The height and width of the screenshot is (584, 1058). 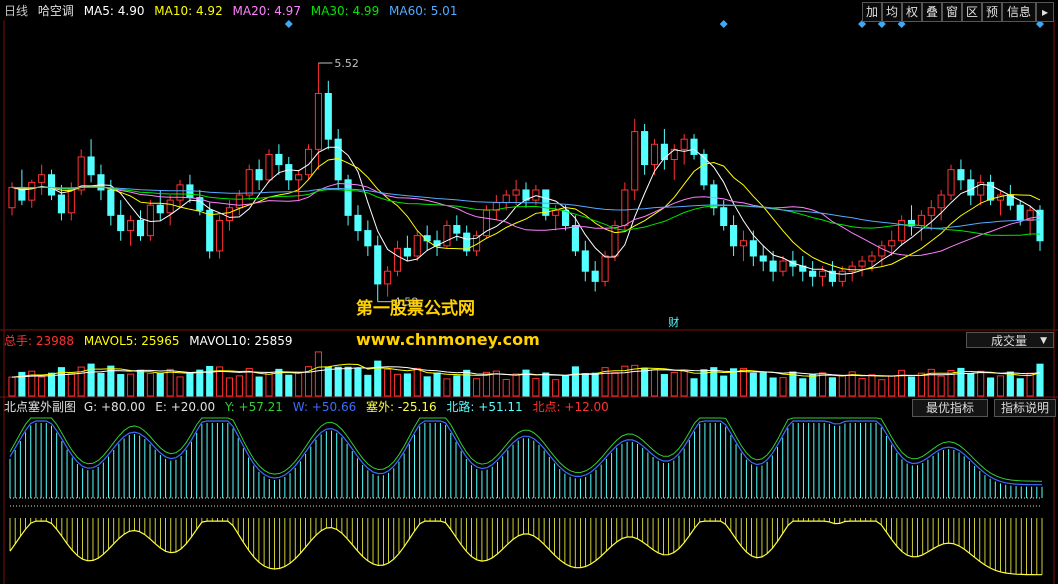 I want to click on toolbar-button-4: 窗, so click(x=952, y=12).